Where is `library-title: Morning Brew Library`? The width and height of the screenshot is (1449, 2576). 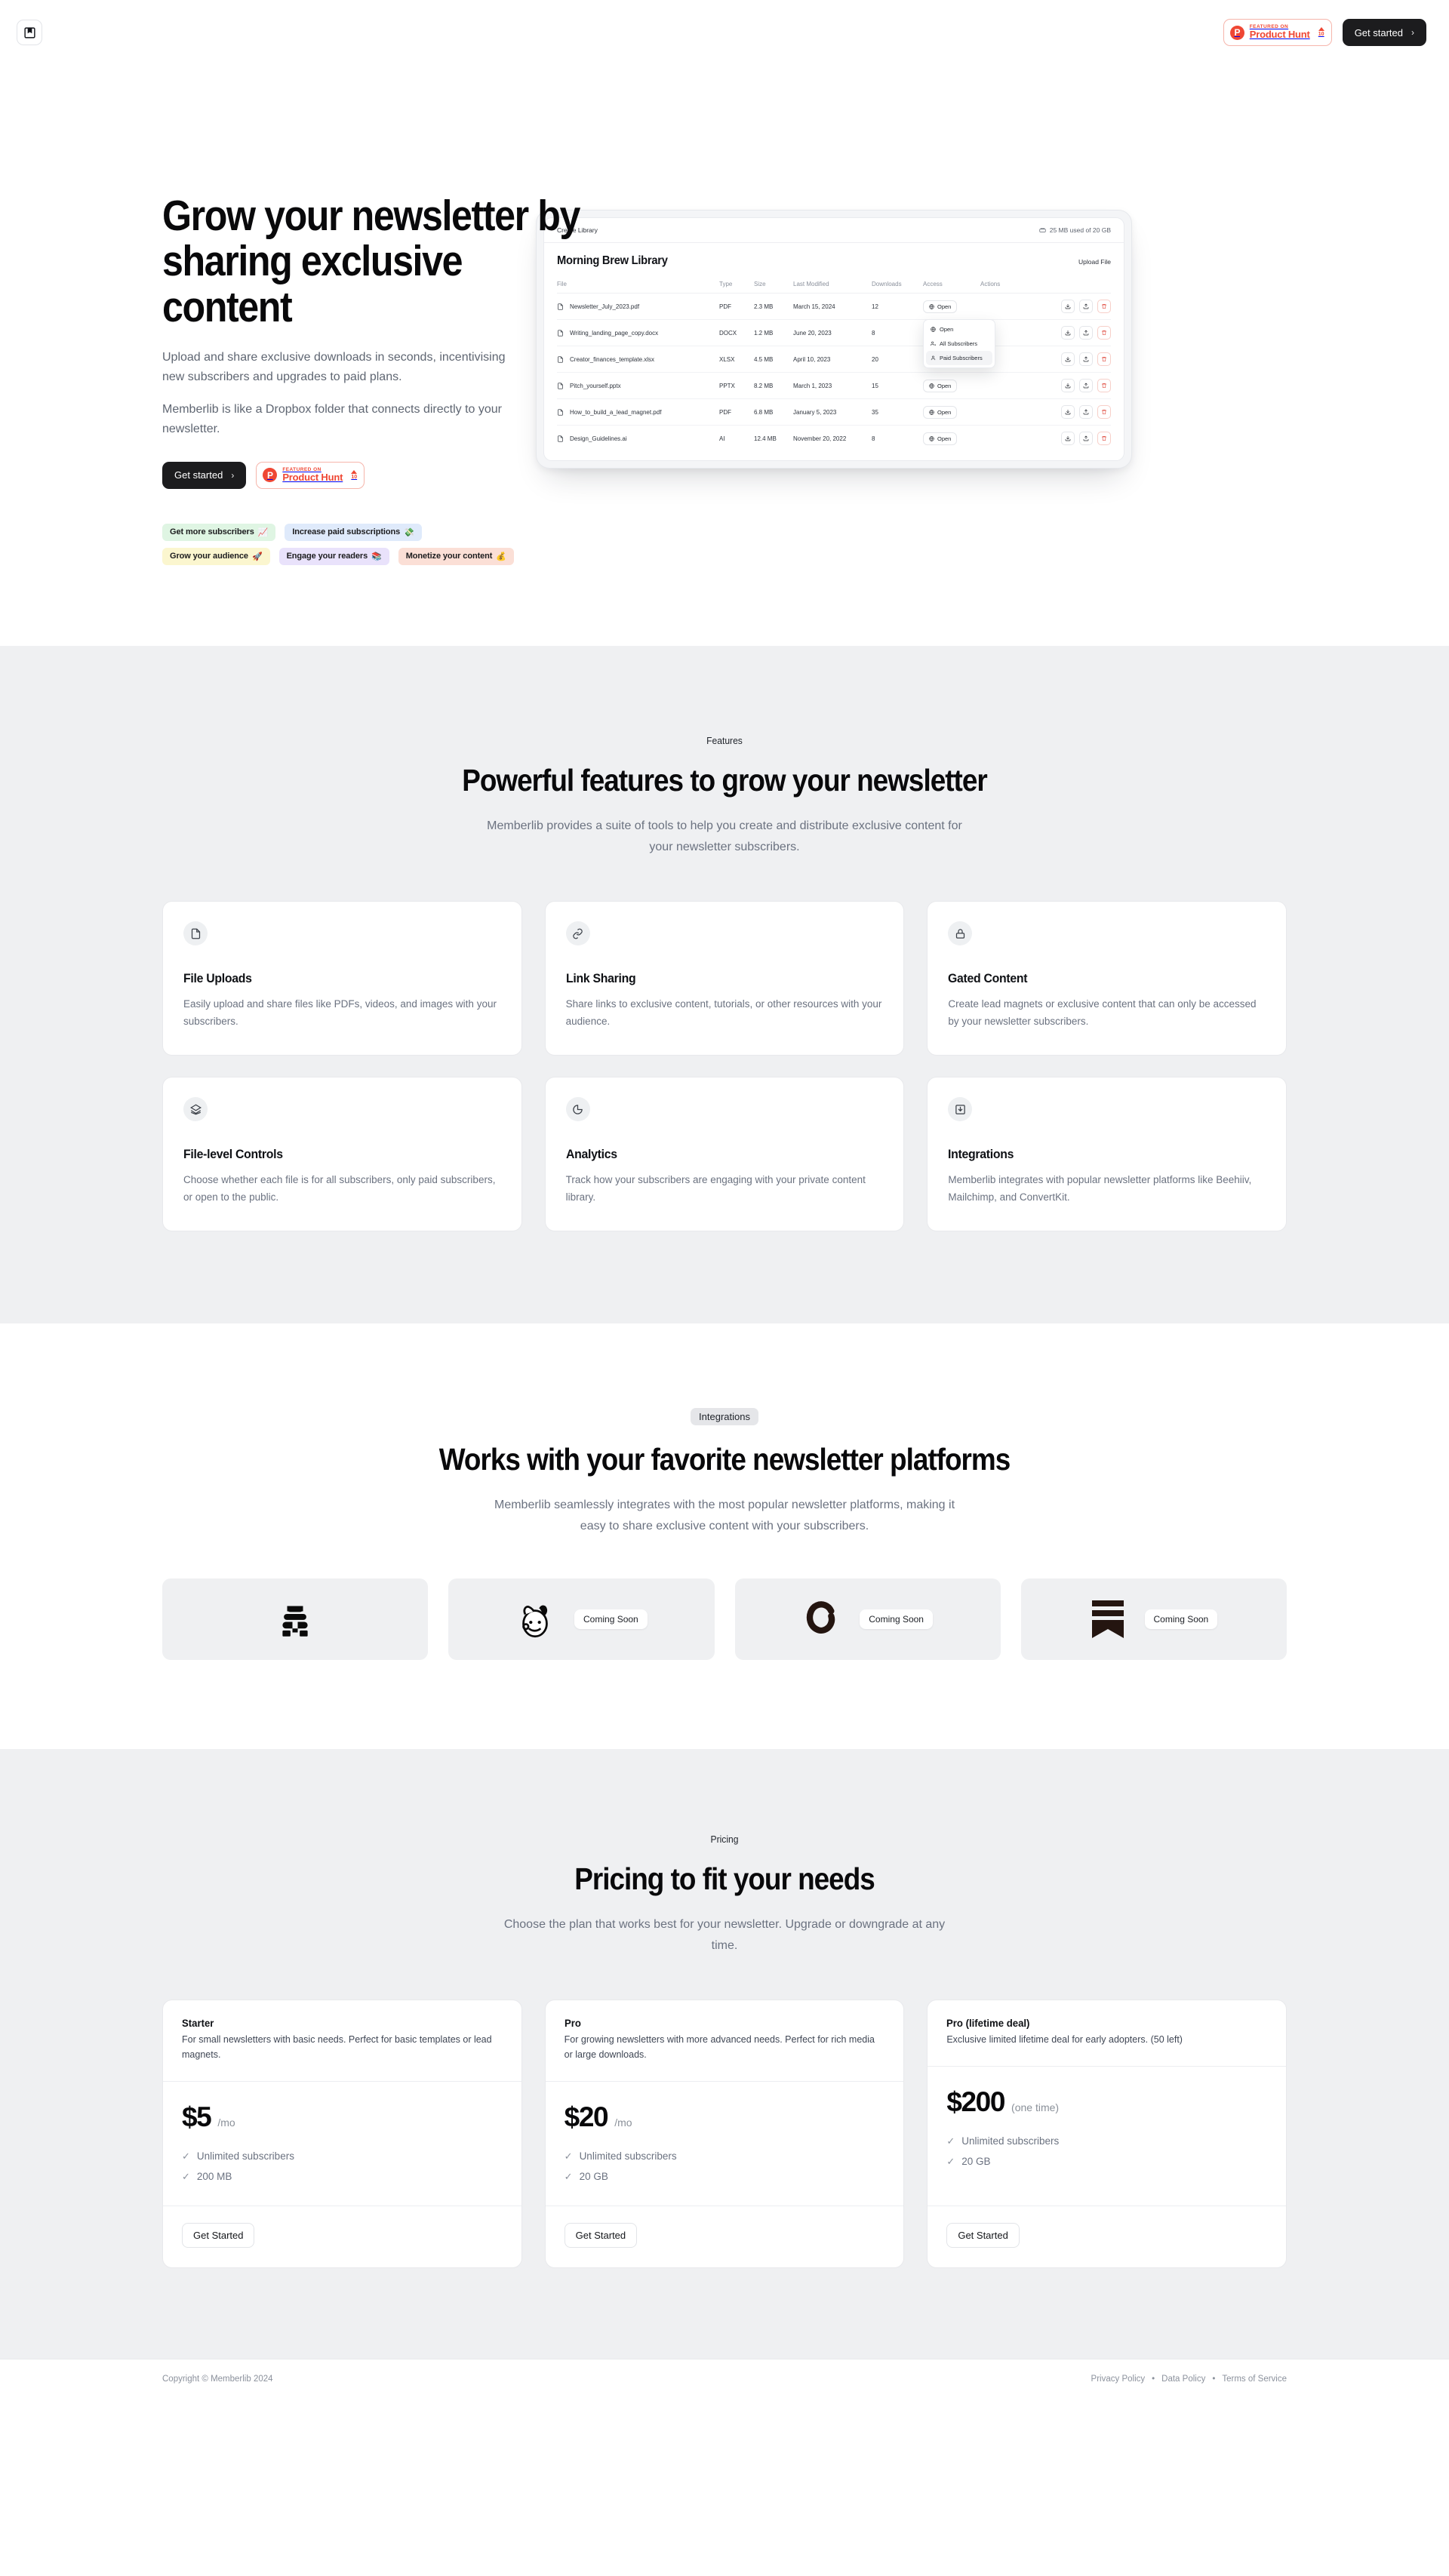
library-title: Morning Brew Library is located at coordinates (612, 260).